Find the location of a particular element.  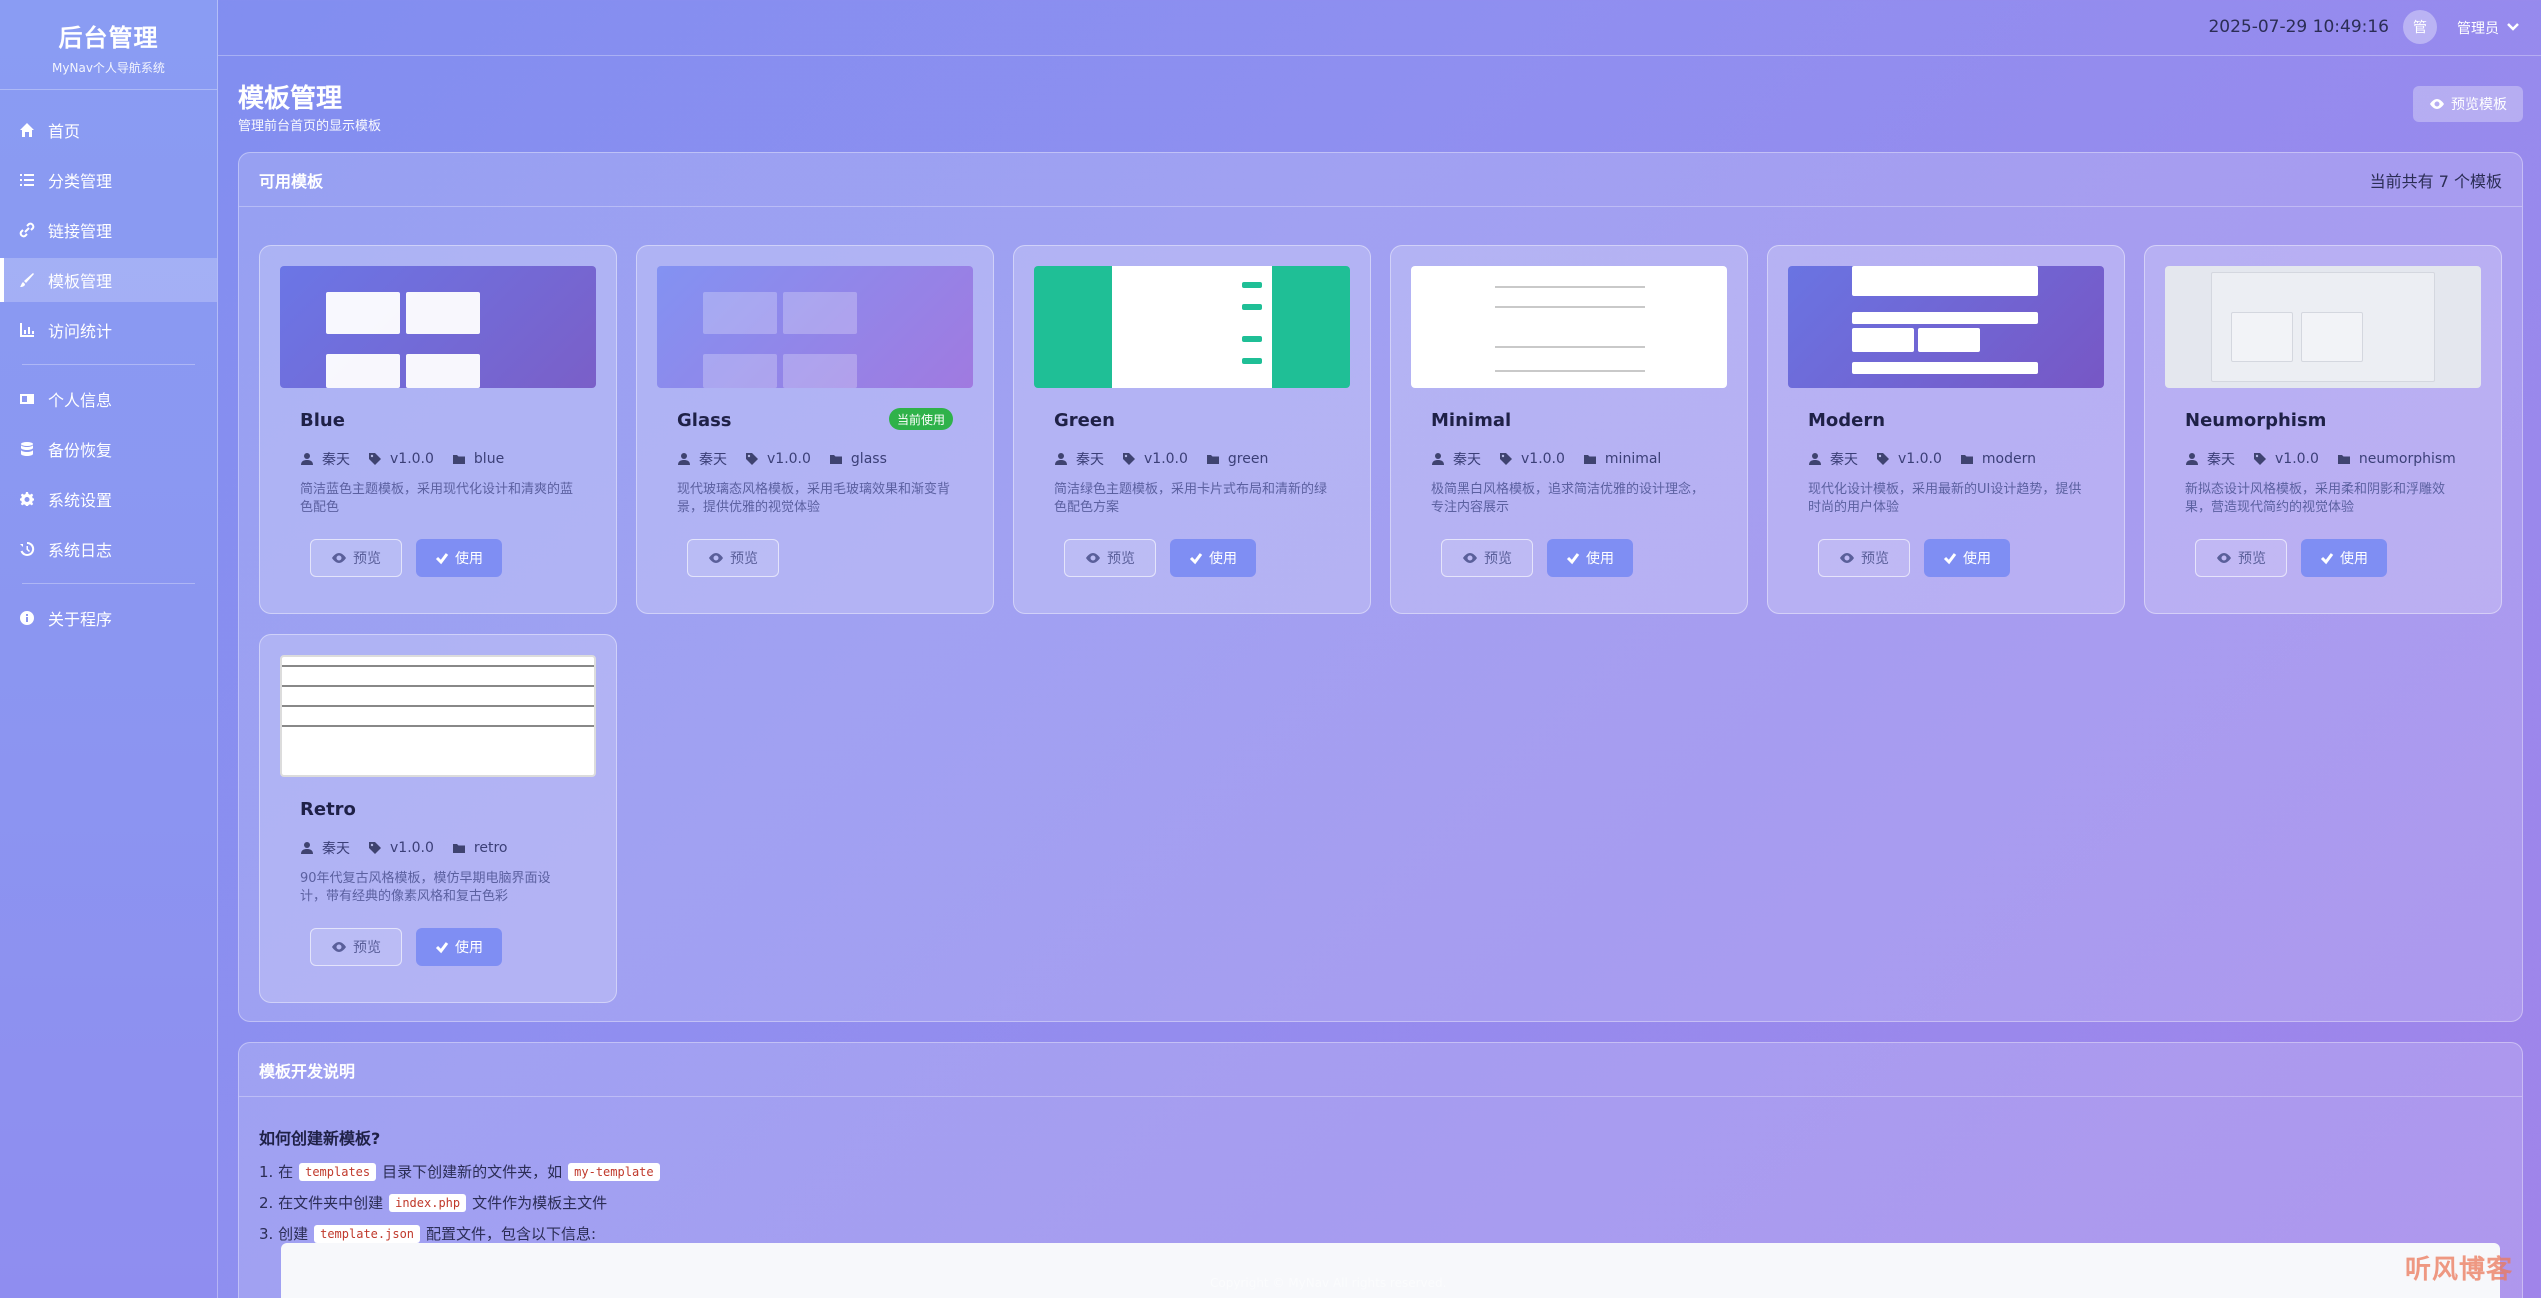

sidebar-item-links: 链接管理 is located at coordinates (108, 230).